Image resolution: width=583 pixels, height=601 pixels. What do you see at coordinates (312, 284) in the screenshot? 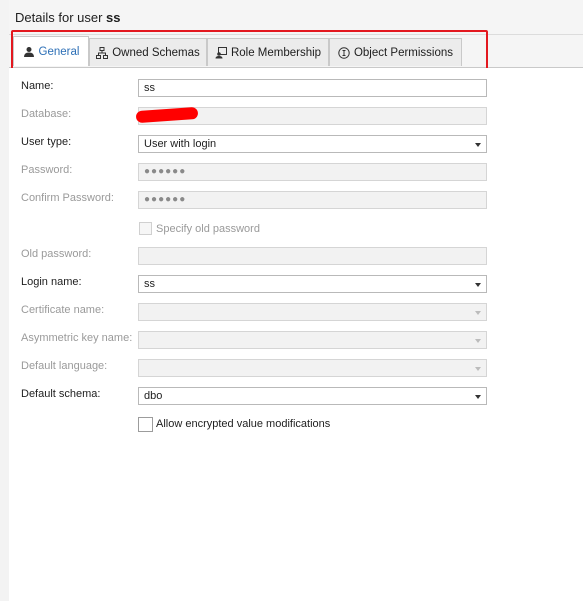
I see `login-name-dropdown: ss` at bounding box center [312, 284].